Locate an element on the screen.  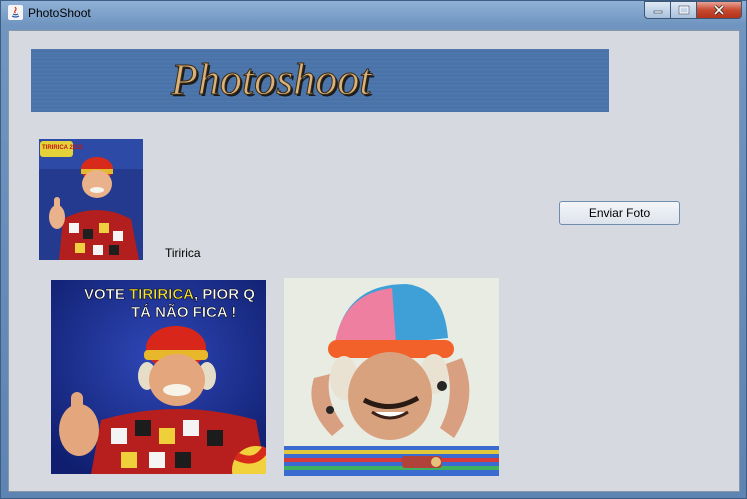
name-label: Tiririca is located at coordinates (183, 253).